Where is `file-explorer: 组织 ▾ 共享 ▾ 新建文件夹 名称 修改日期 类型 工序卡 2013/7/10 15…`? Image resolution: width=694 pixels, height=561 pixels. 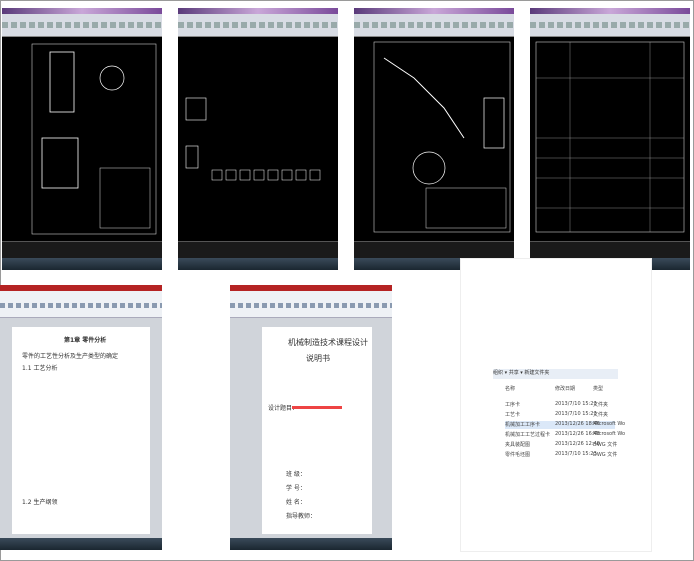
file-explorer: 组织 ▾ 共享 ▾ 新建文件夹 名称 修改日期 类型 工序卡 2013/7/10 15… is located at coordinates (556, 405).